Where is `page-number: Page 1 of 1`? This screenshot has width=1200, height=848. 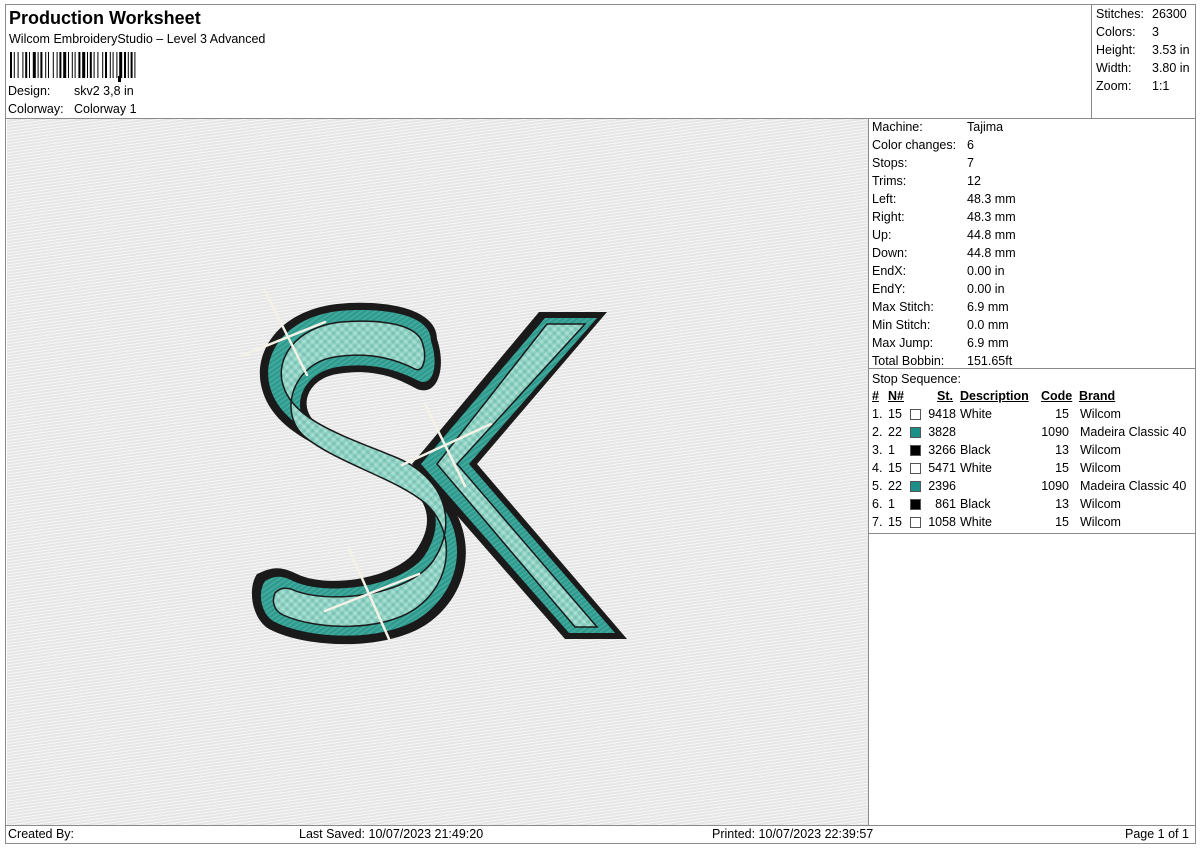
page-number: Page 1 of 1 is located at coordinates (1157, 834).